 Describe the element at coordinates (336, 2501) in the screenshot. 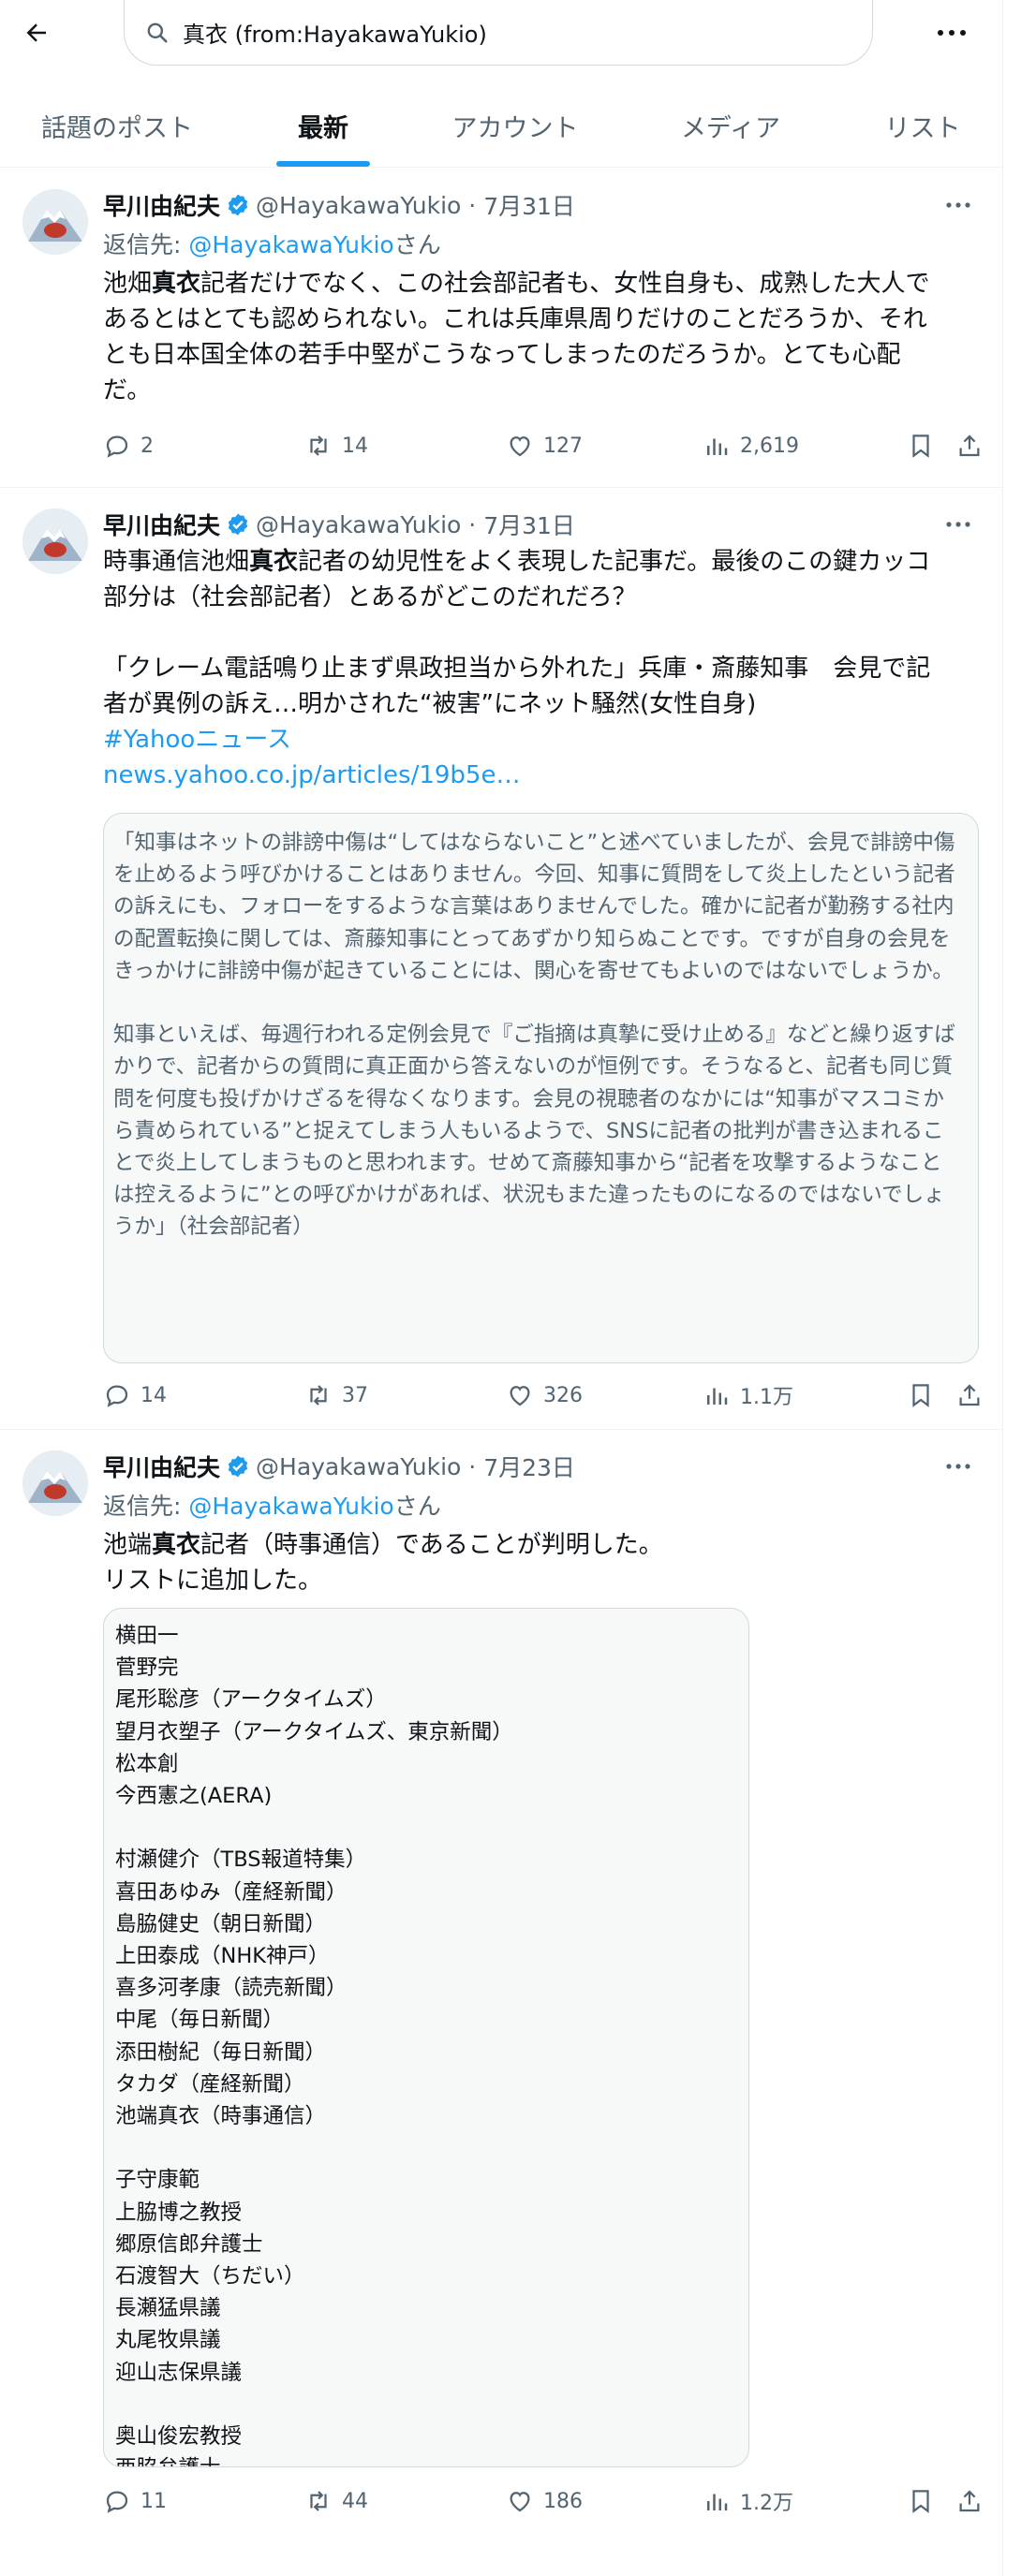

I see `retweet-button: 44` at that location.